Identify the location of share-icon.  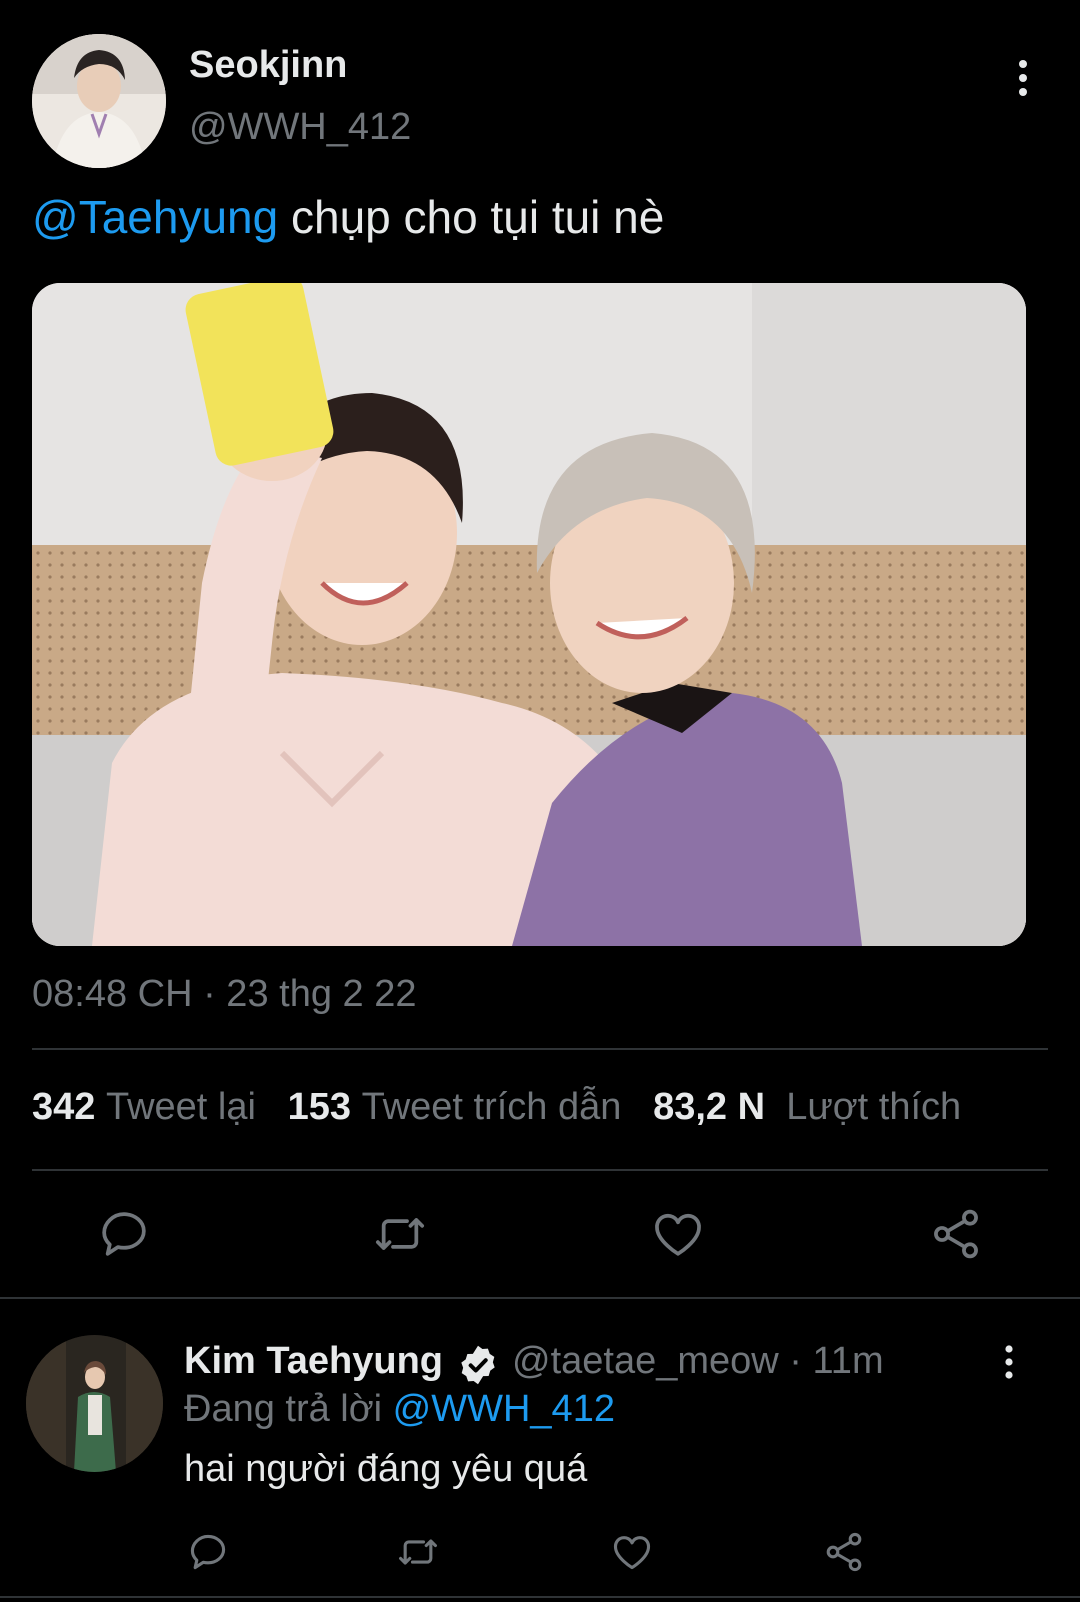
(956, 1234).